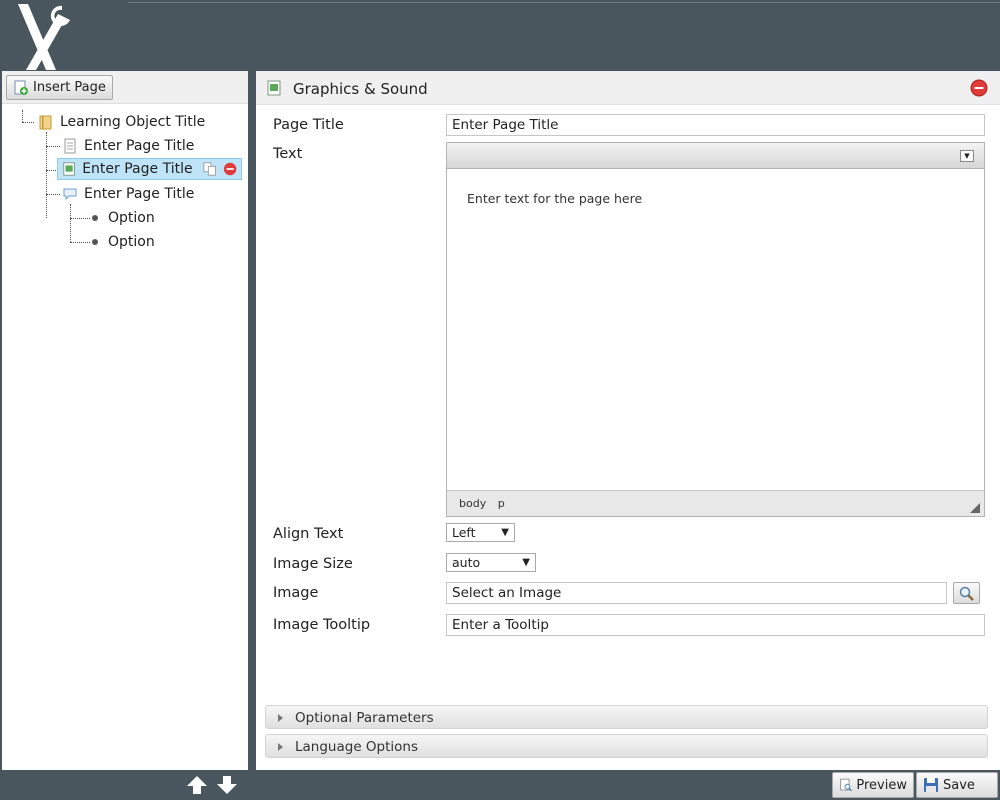 This screenshot has height=800, width=1000. Describe the element at coordinates (628, 785) in the screenshot. I see `editor-footer: Preview Save` at that location.